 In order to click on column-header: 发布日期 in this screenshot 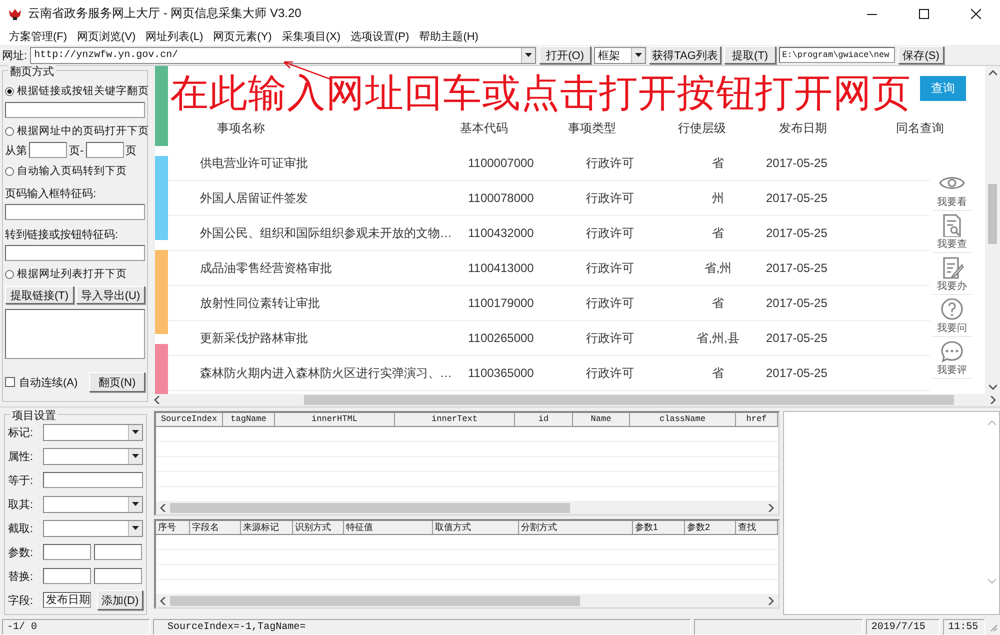, I will do `click(803, 128)`.